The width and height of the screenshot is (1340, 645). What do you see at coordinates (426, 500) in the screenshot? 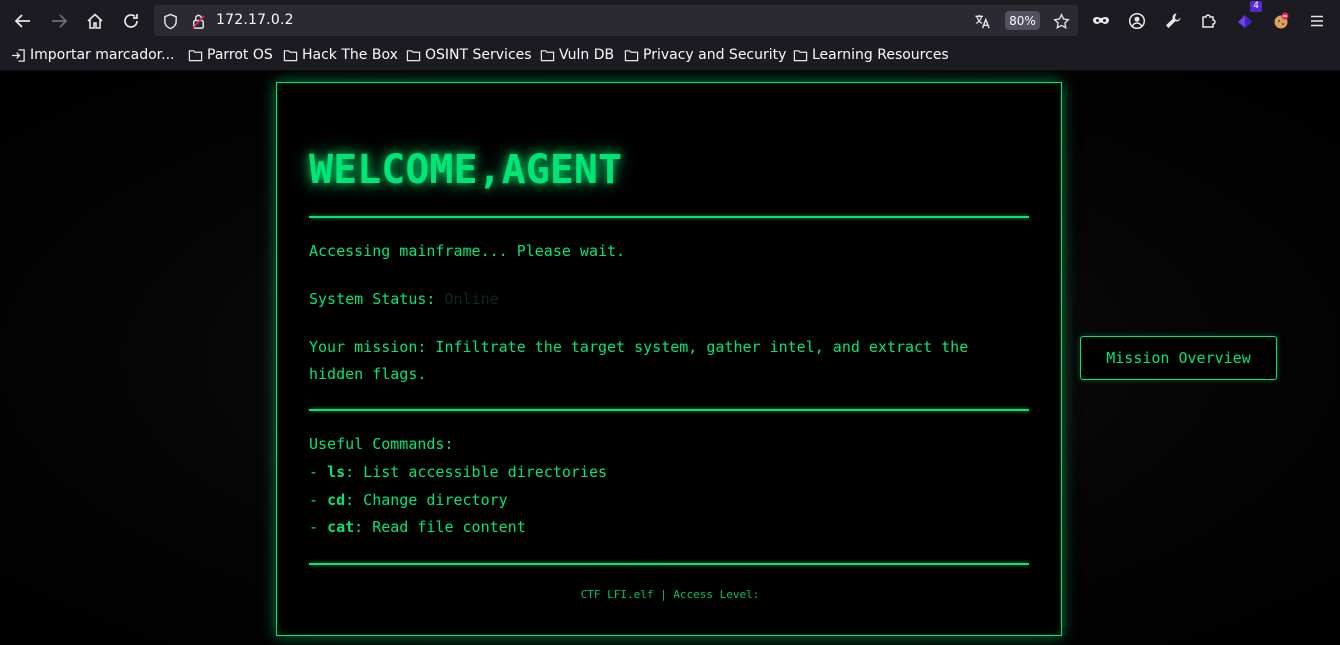
I see `command-desc: : Change directory` at bounding box center [426, 500].